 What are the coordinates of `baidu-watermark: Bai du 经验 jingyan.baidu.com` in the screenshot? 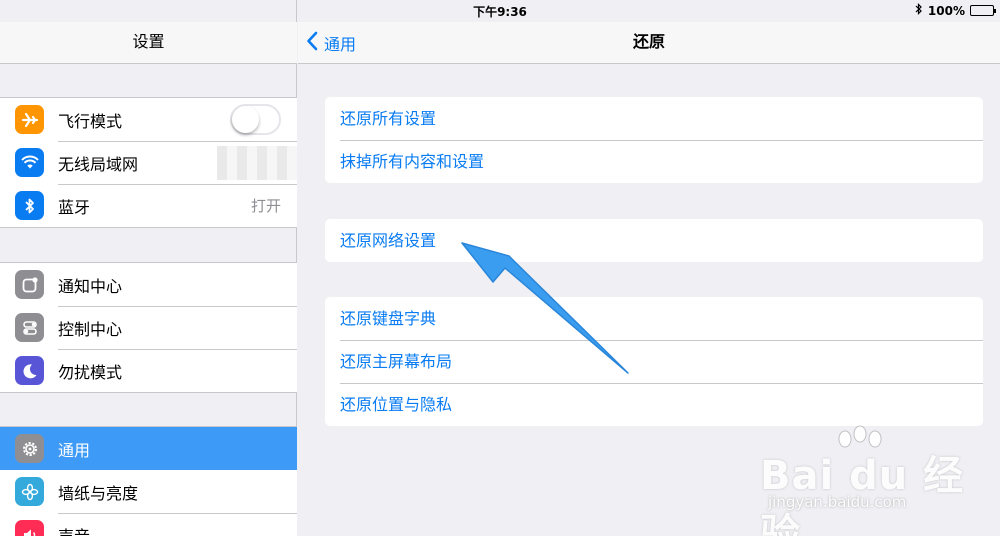 It's located at (875, 480).